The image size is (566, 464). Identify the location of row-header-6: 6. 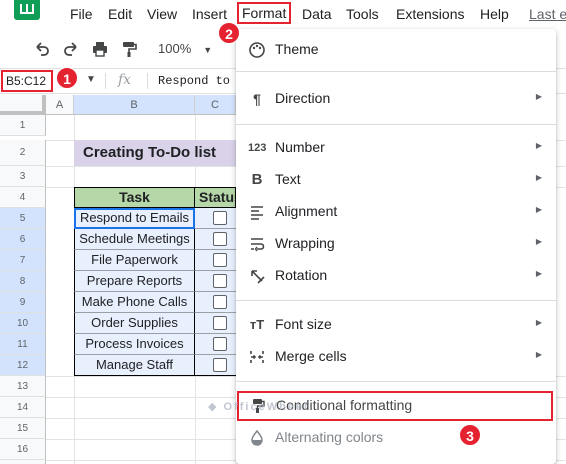
(23, 239).